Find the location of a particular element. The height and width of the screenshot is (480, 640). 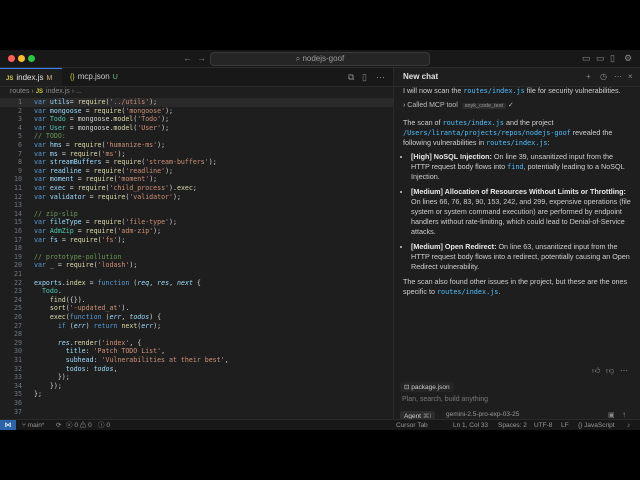

split-view-icon: ▯ is located at coordinates (364, 77).